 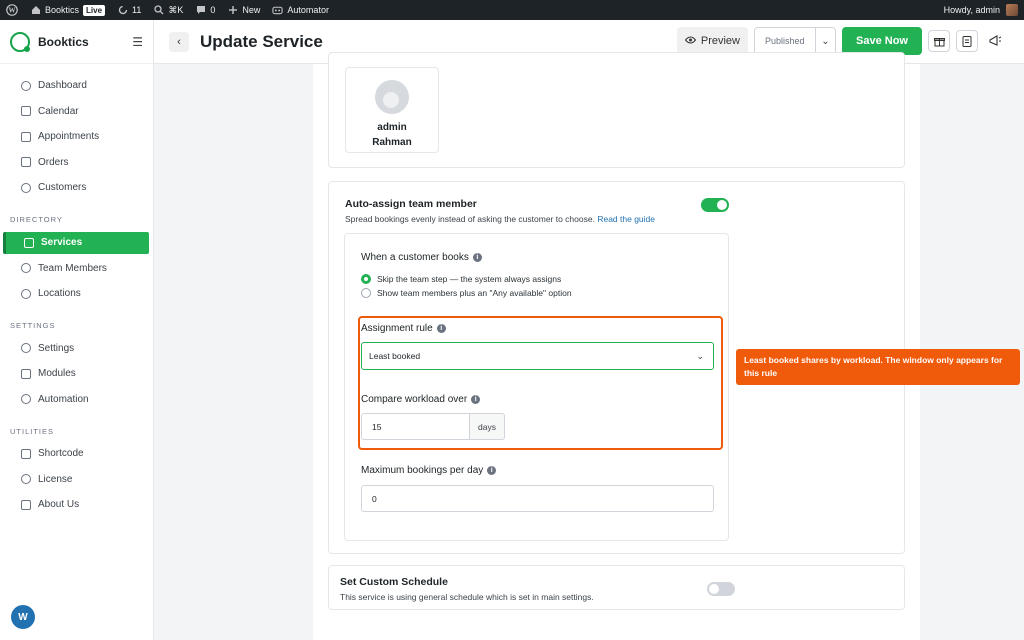 I want to click on sidebar-item-modules: Modules, so click(x=76, y=374).